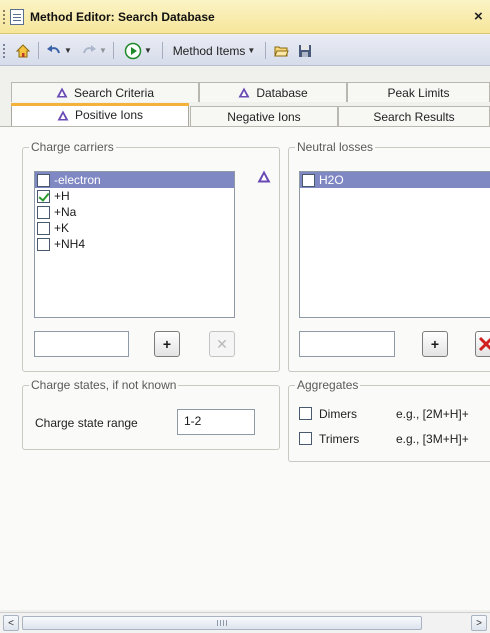  What do you see at coordinates (394, 244) in the screenshot?
I see `neutral-losses-list: H2O` at bounding box center [394, 244].